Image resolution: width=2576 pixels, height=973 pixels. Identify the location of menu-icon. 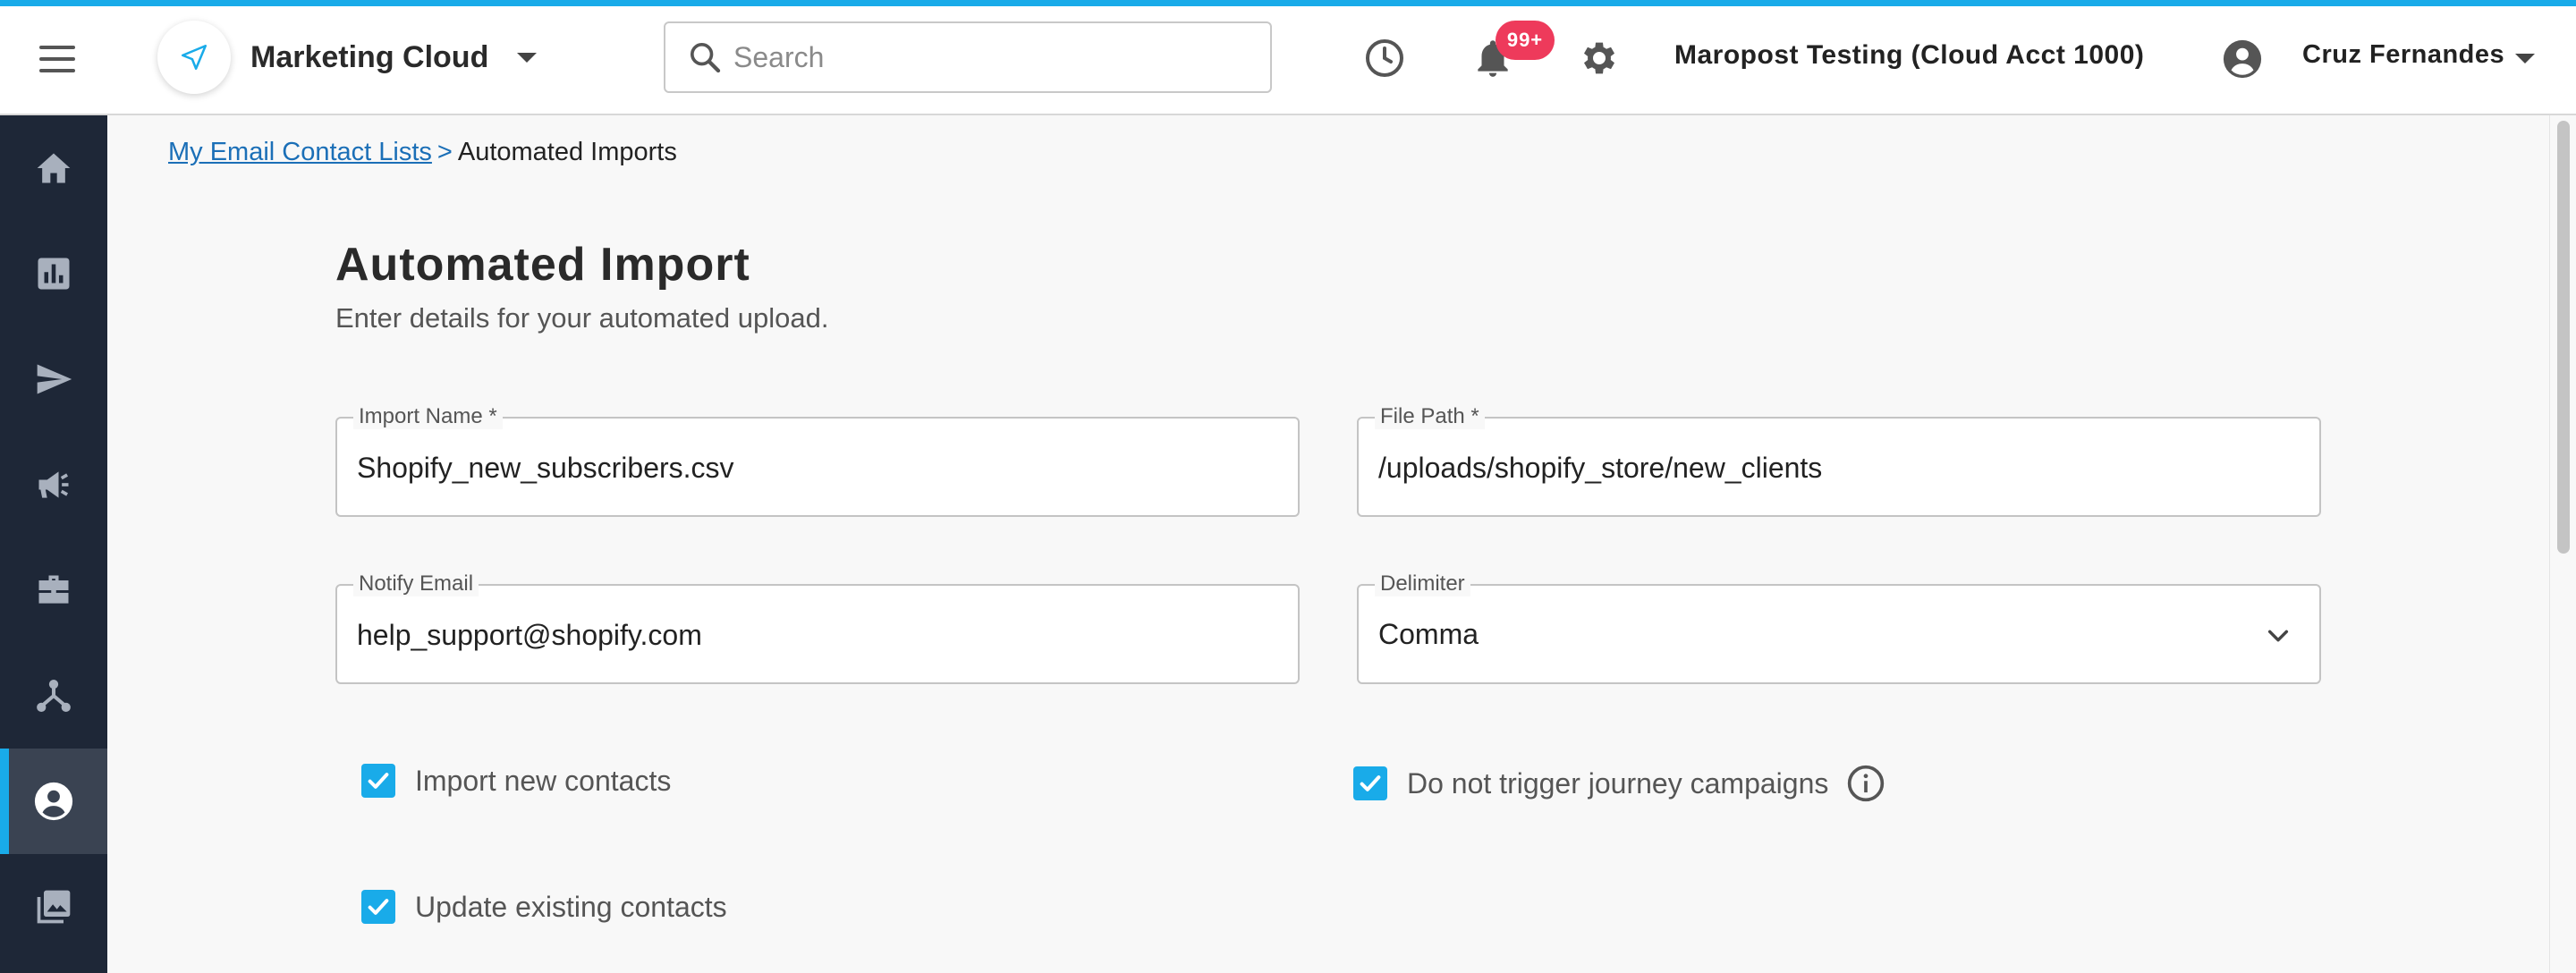
(57, 59).